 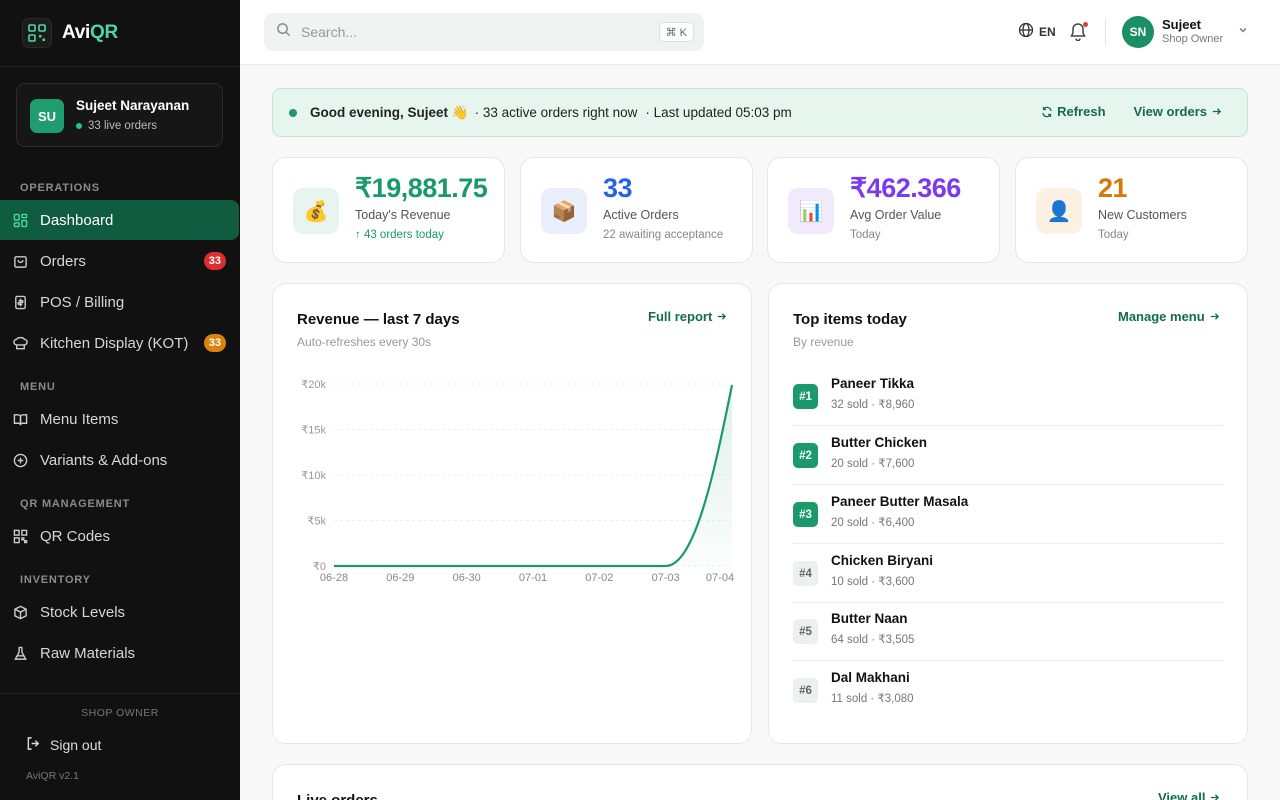 I want to click on stat-value: ₹19,881.75, so click(x=421, y=188).